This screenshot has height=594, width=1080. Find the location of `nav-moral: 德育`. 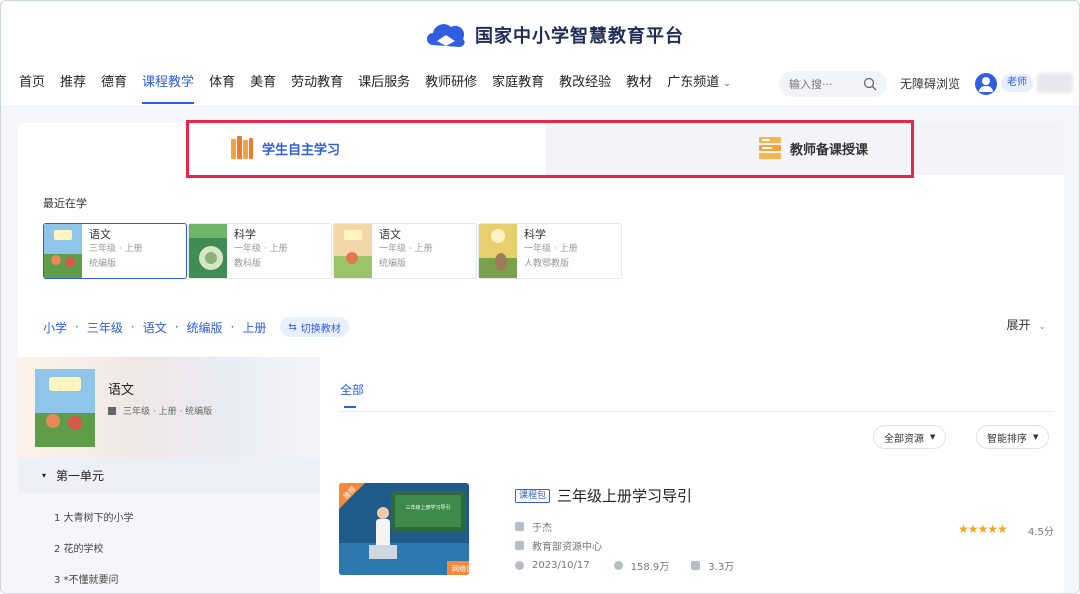

nav-moral: 德育 is located at coordinates (114, 84).